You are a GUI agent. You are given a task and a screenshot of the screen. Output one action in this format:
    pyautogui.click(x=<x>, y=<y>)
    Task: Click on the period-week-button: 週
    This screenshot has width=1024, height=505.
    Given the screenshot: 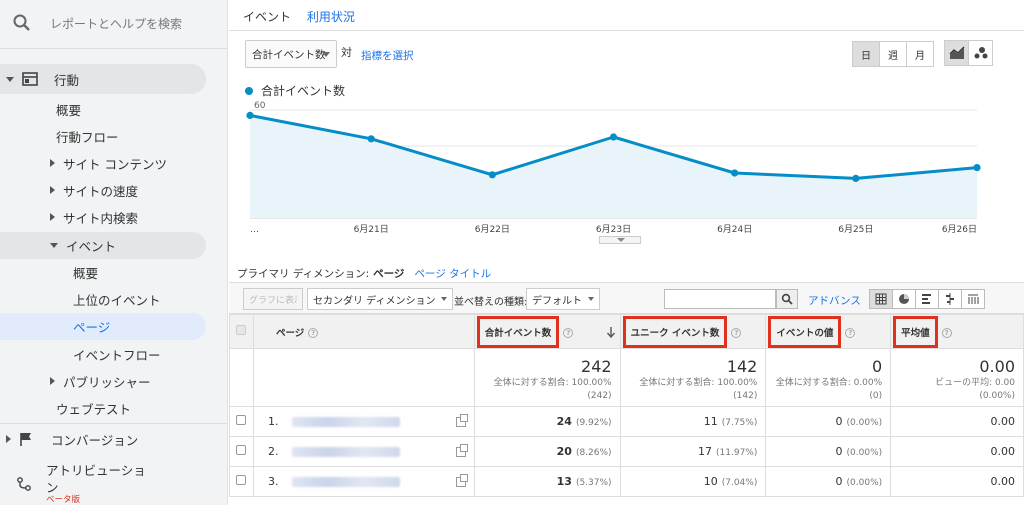 What is the action you would take?
    pyautogui.click(x=893, y=54)
    